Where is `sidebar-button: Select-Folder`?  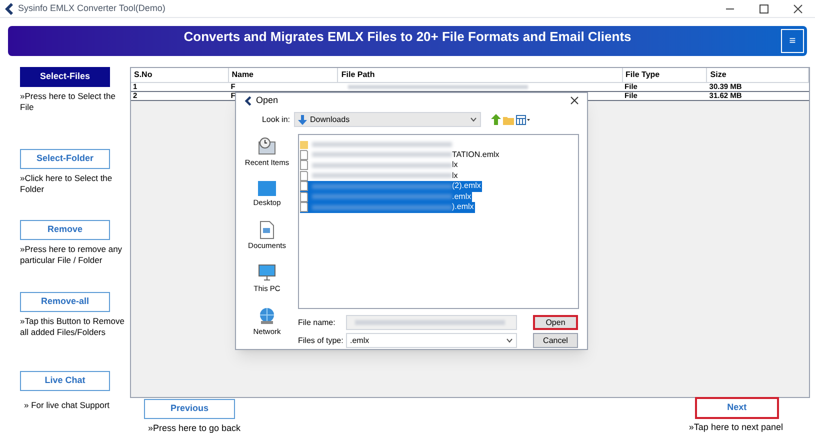
sidebar-button: Select-Folder is located at coordinates (65, 159).